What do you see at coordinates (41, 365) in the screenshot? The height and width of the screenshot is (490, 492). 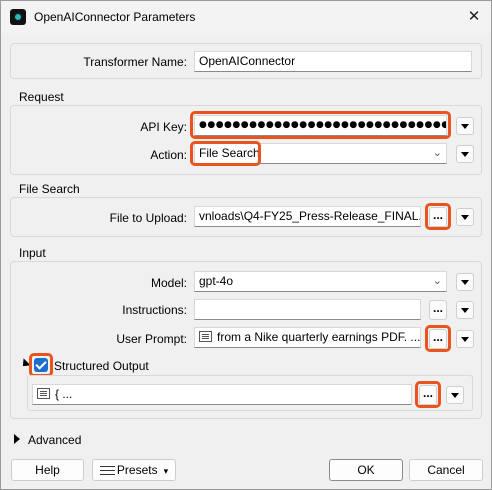 I see `structured-output-checkbox` at bounding box center [41, 365].